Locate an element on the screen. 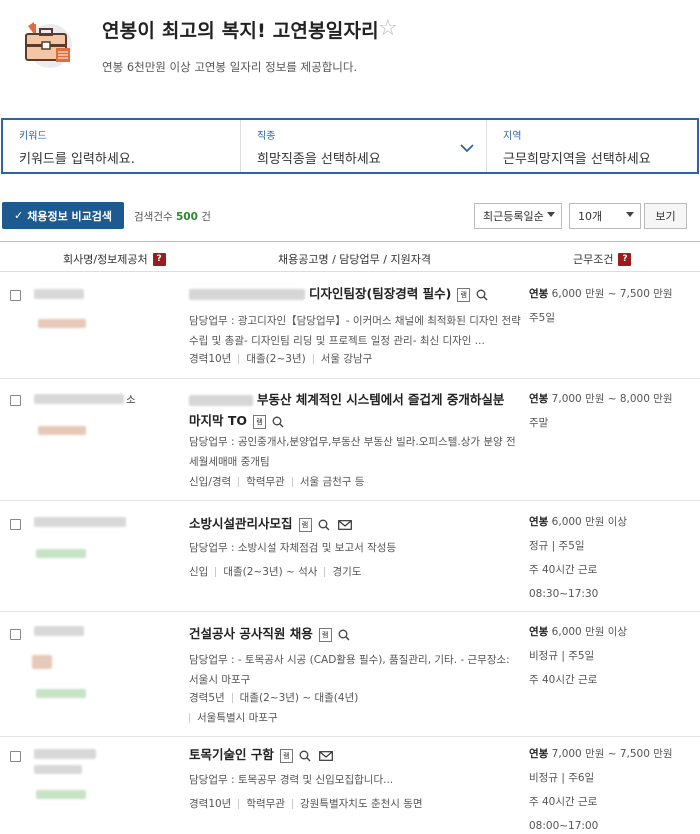 The image size is (700, 834). job-title-text: 디자인팀장(팀장경력 필수) is located at coordinates (380, 293).